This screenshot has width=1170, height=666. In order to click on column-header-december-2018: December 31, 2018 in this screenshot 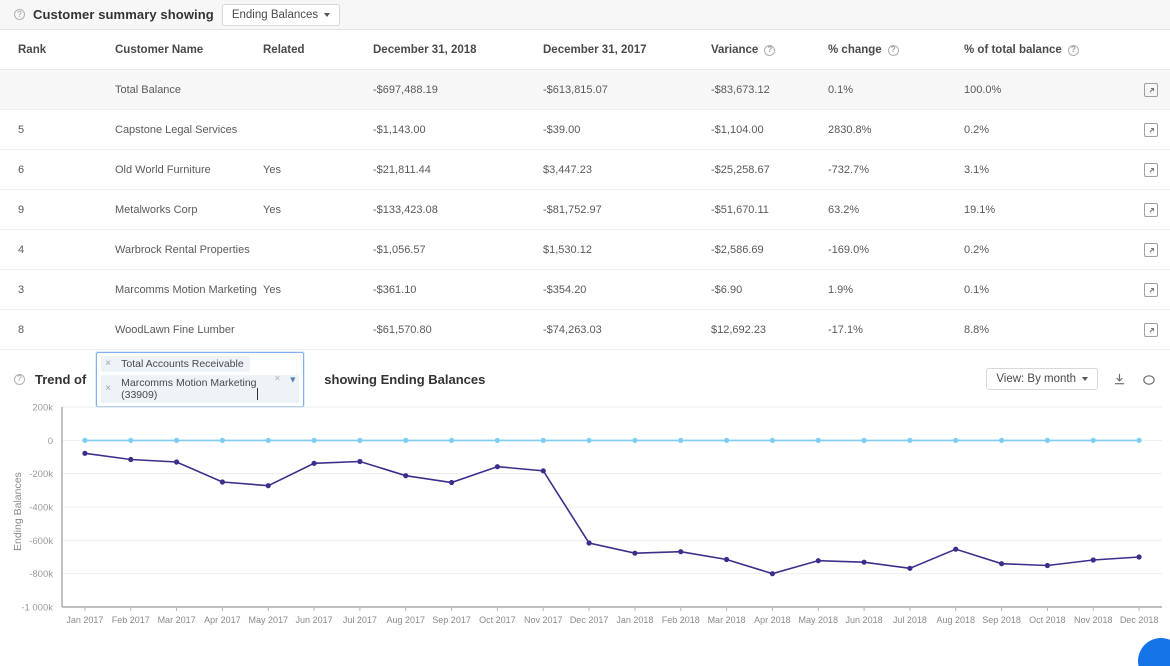, I will do `click(458, 50)`.